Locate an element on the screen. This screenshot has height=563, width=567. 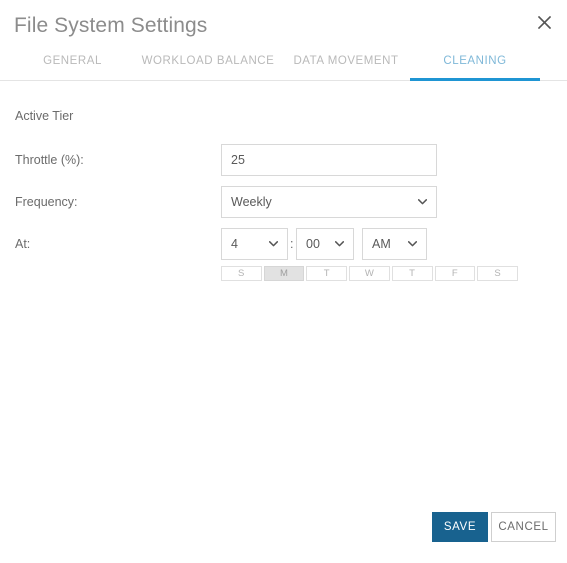
active-tier-section-label: Active Tier is located at coordinates (44, 116).